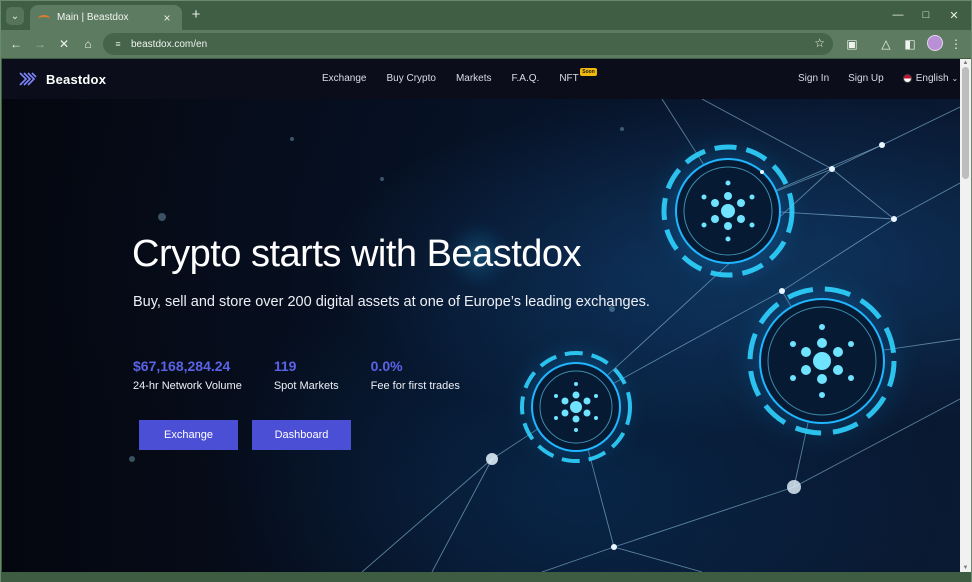 This screenshot has width=972, height=582. Describe the element at coordinates (526, 78) in the screenshot. I see `nav-faq: F.A.Q.` at that location.